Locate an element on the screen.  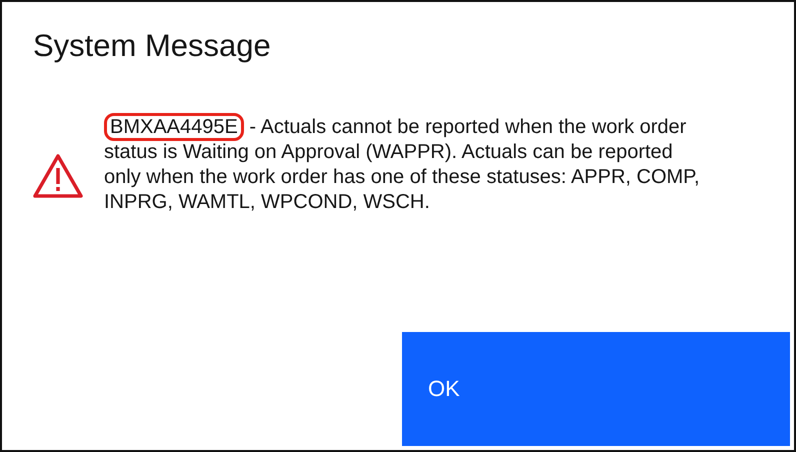
dialog-title: System Message is located at coordinates (152, 46).